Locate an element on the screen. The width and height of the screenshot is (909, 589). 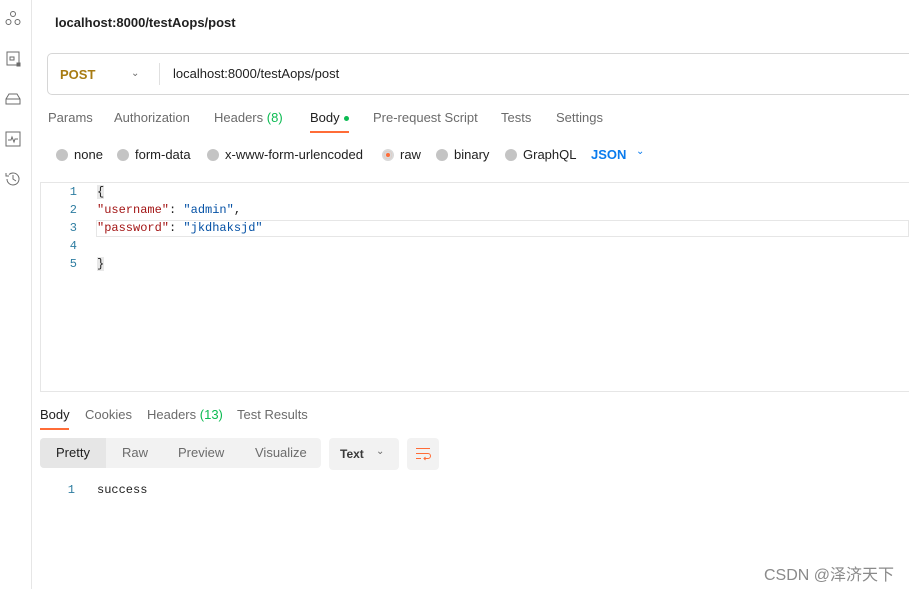
code-line-username: "username": "admin", is located at coordinates (169, 210).